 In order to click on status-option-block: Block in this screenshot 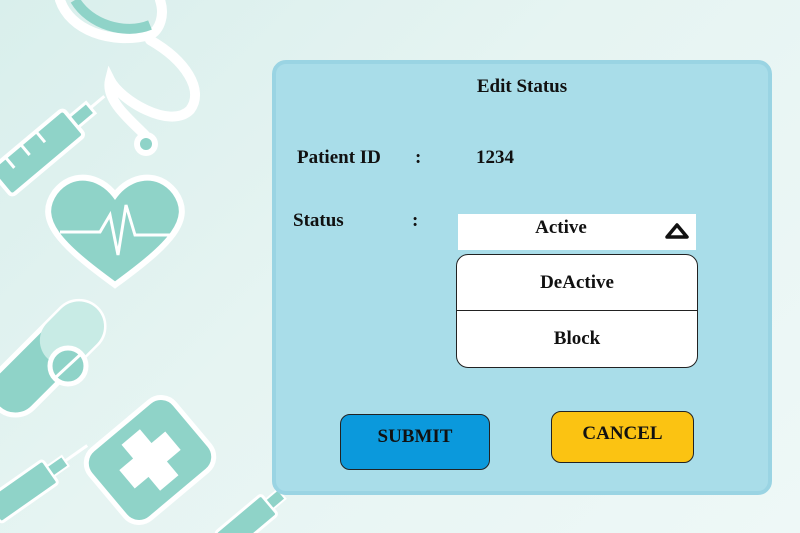, I will do `click(577, 337)`.